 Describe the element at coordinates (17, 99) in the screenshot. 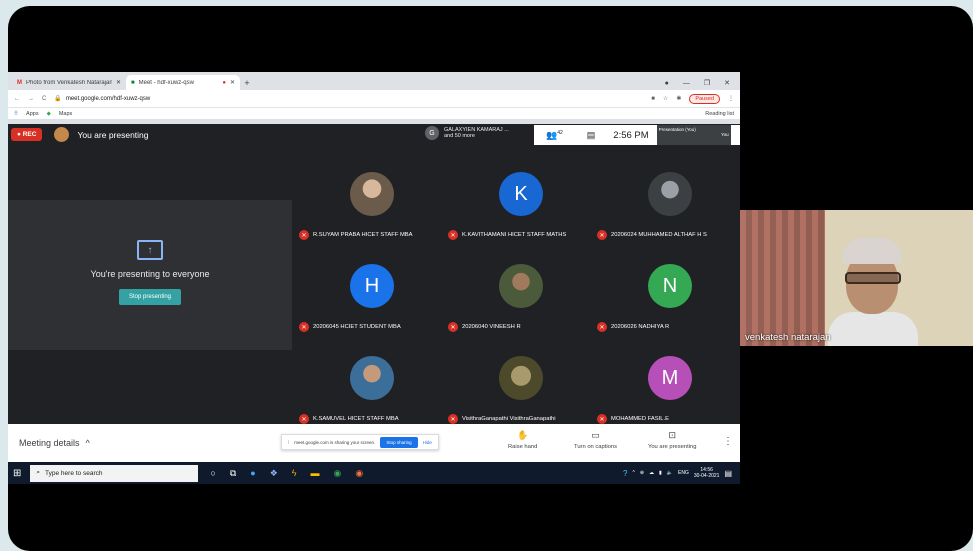

I see `back-icon: ←` at that location.